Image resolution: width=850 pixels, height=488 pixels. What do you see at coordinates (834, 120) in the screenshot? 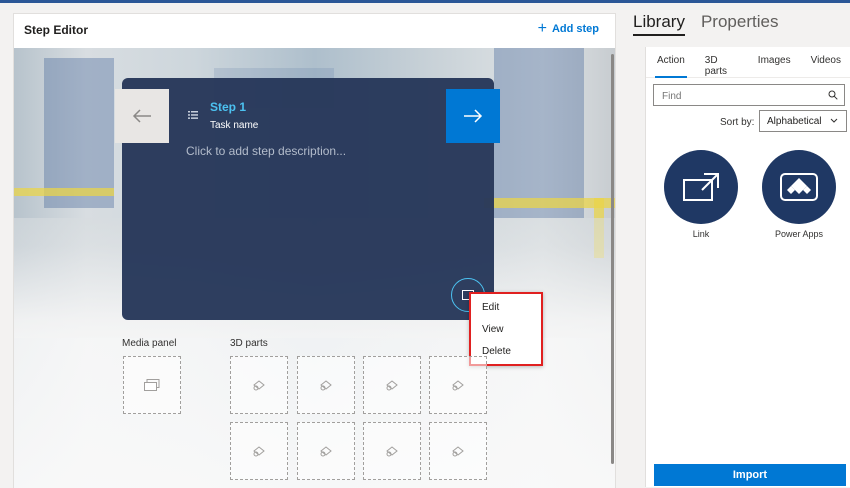
I see `chevron-down-icon` at bounding box center [834, 120].